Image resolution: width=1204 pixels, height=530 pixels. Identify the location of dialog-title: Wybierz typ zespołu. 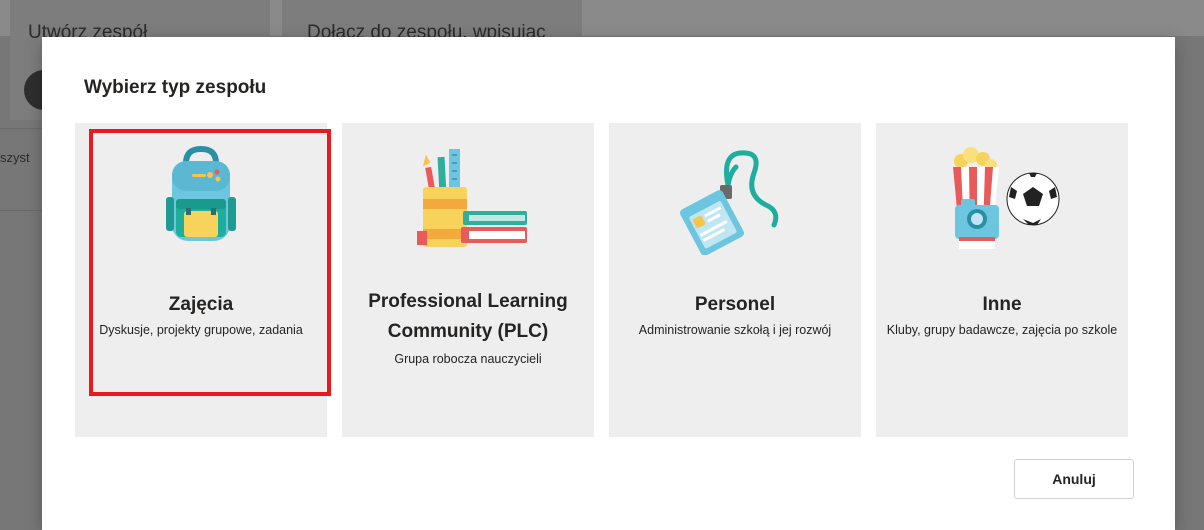
(175, 87).